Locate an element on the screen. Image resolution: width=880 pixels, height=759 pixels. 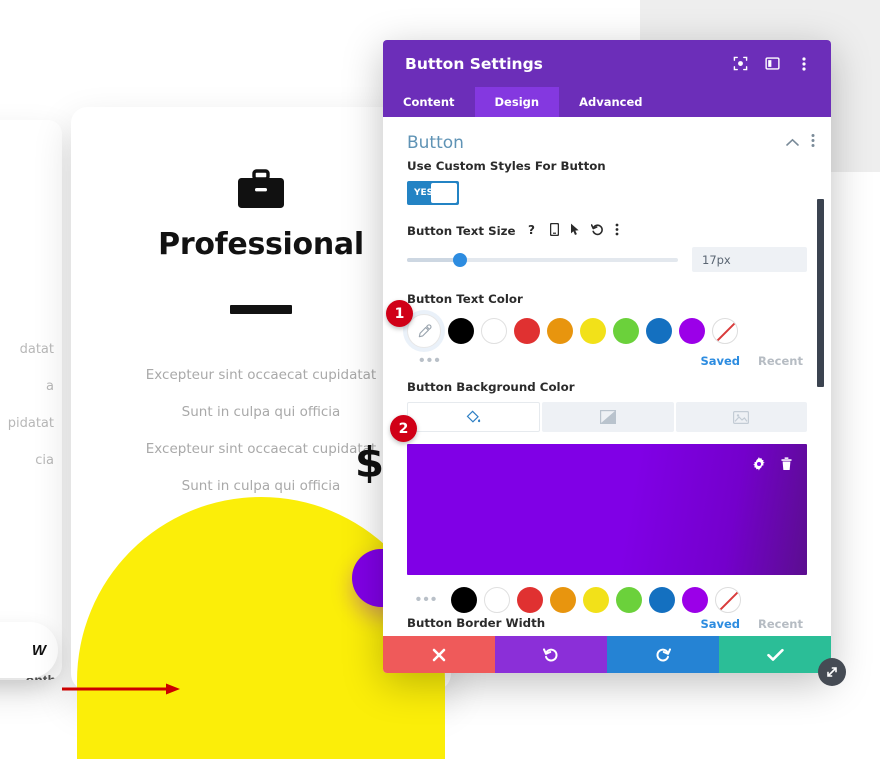
annotation-badge-2: 2 is located at coordinates (403, 428).